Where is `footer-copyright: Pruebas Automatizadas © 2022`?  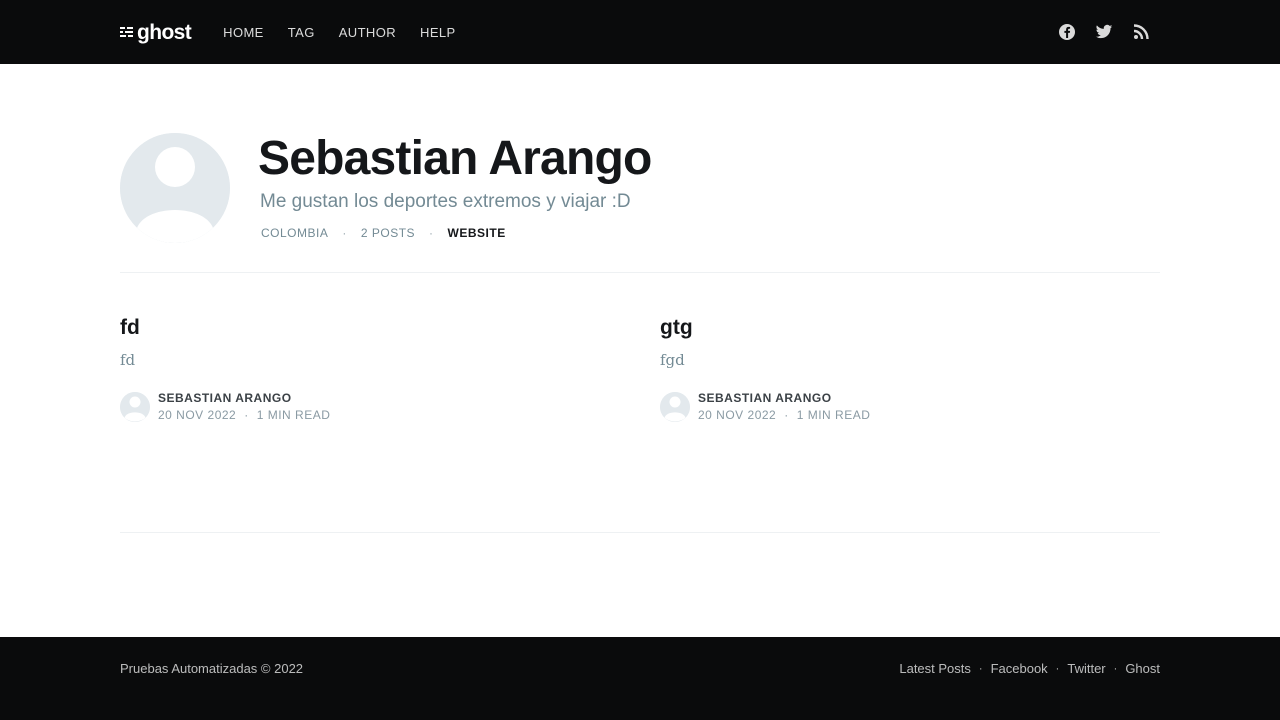
footer-copyright: Pruebas Automatizadas © 2022 is located at coordinates (212, 668).